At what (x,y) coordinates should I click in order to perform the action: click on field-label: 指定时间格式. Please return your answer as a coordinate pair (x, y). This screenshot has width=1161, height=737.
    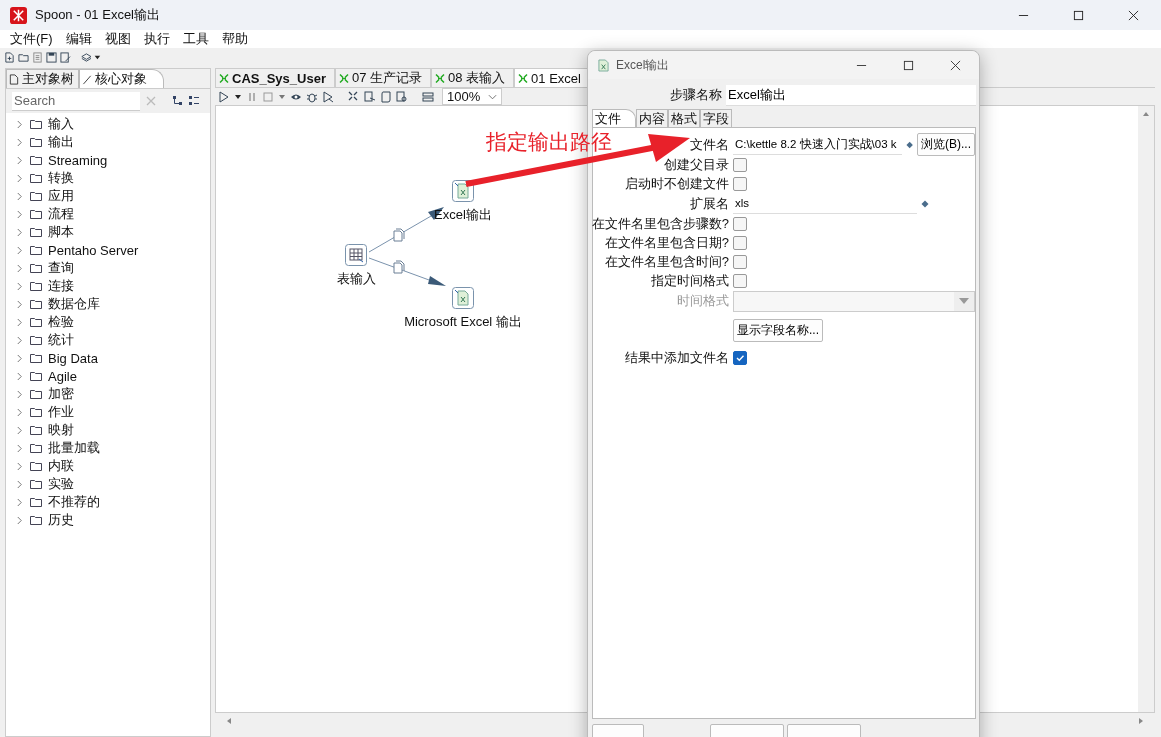
    Looking at the image, I should click on (690, 280).